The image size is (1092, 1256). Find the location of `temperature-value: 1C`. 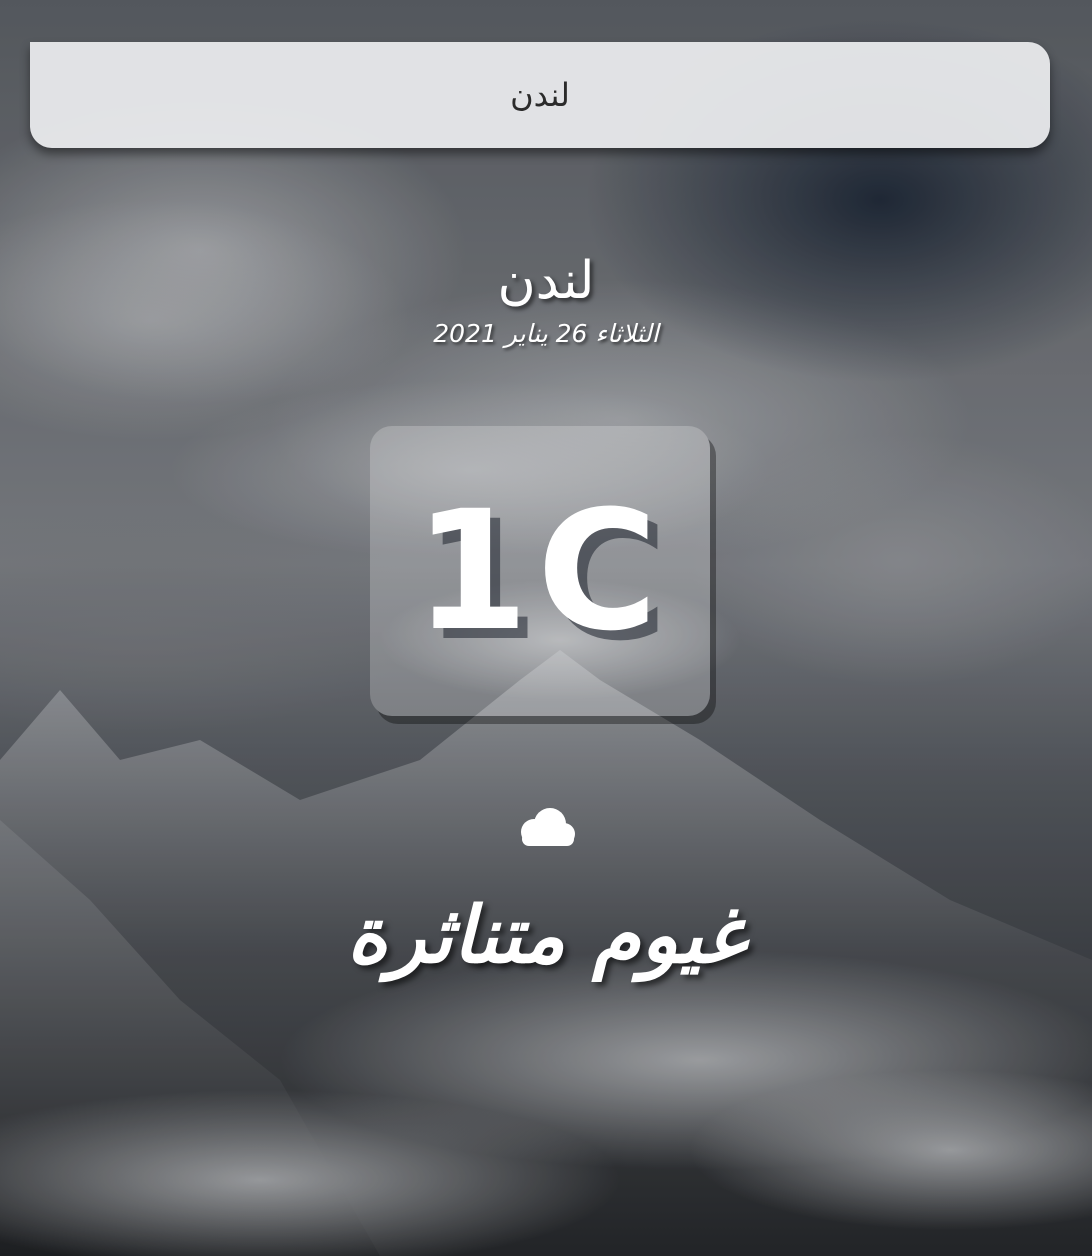

temperature-value: 1C is located at coordinates (540, 570).